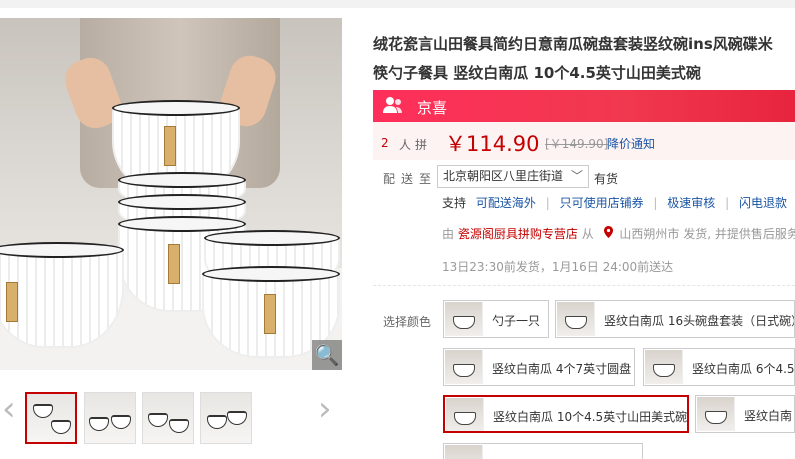 This screenshot has width=795, height=459. I want to click on current-price: ￥114.90, so click(492, 144).